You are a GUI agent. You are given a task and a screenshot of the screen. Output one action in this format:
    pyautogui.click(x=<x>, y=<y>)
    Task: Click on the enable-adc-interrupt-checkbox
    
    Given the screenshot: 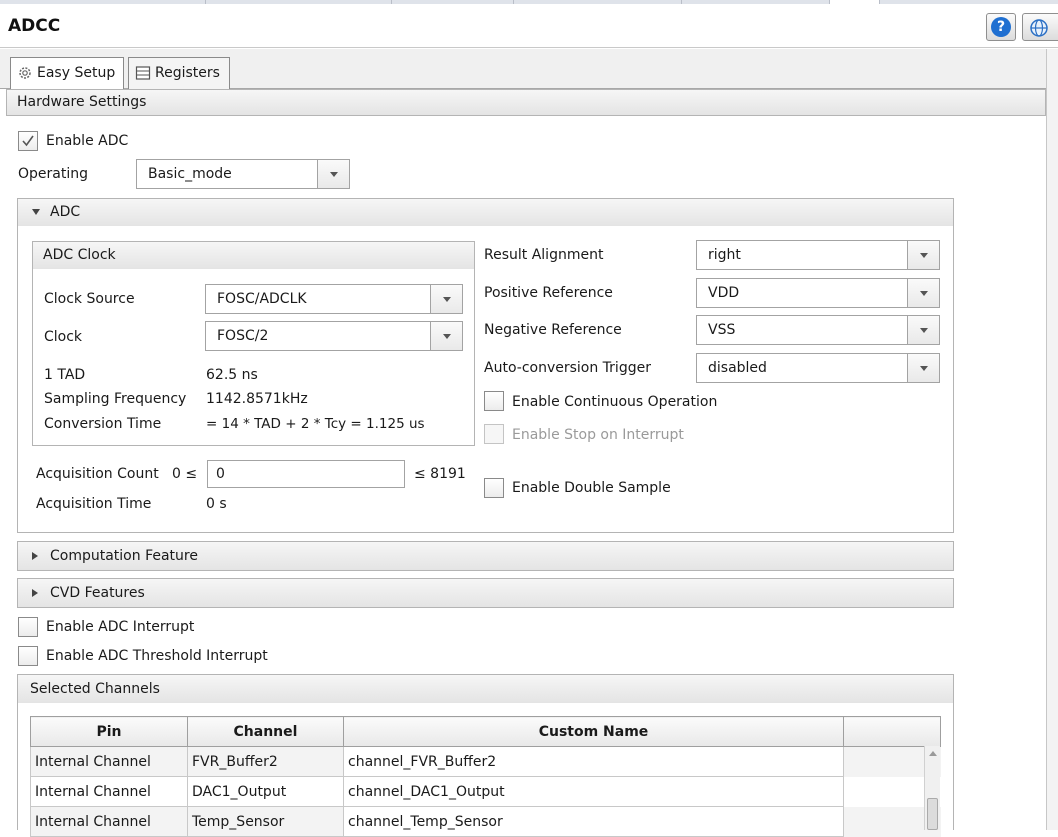 What is the action you would take?
    pyautogui.click(x=28, y=627)
    